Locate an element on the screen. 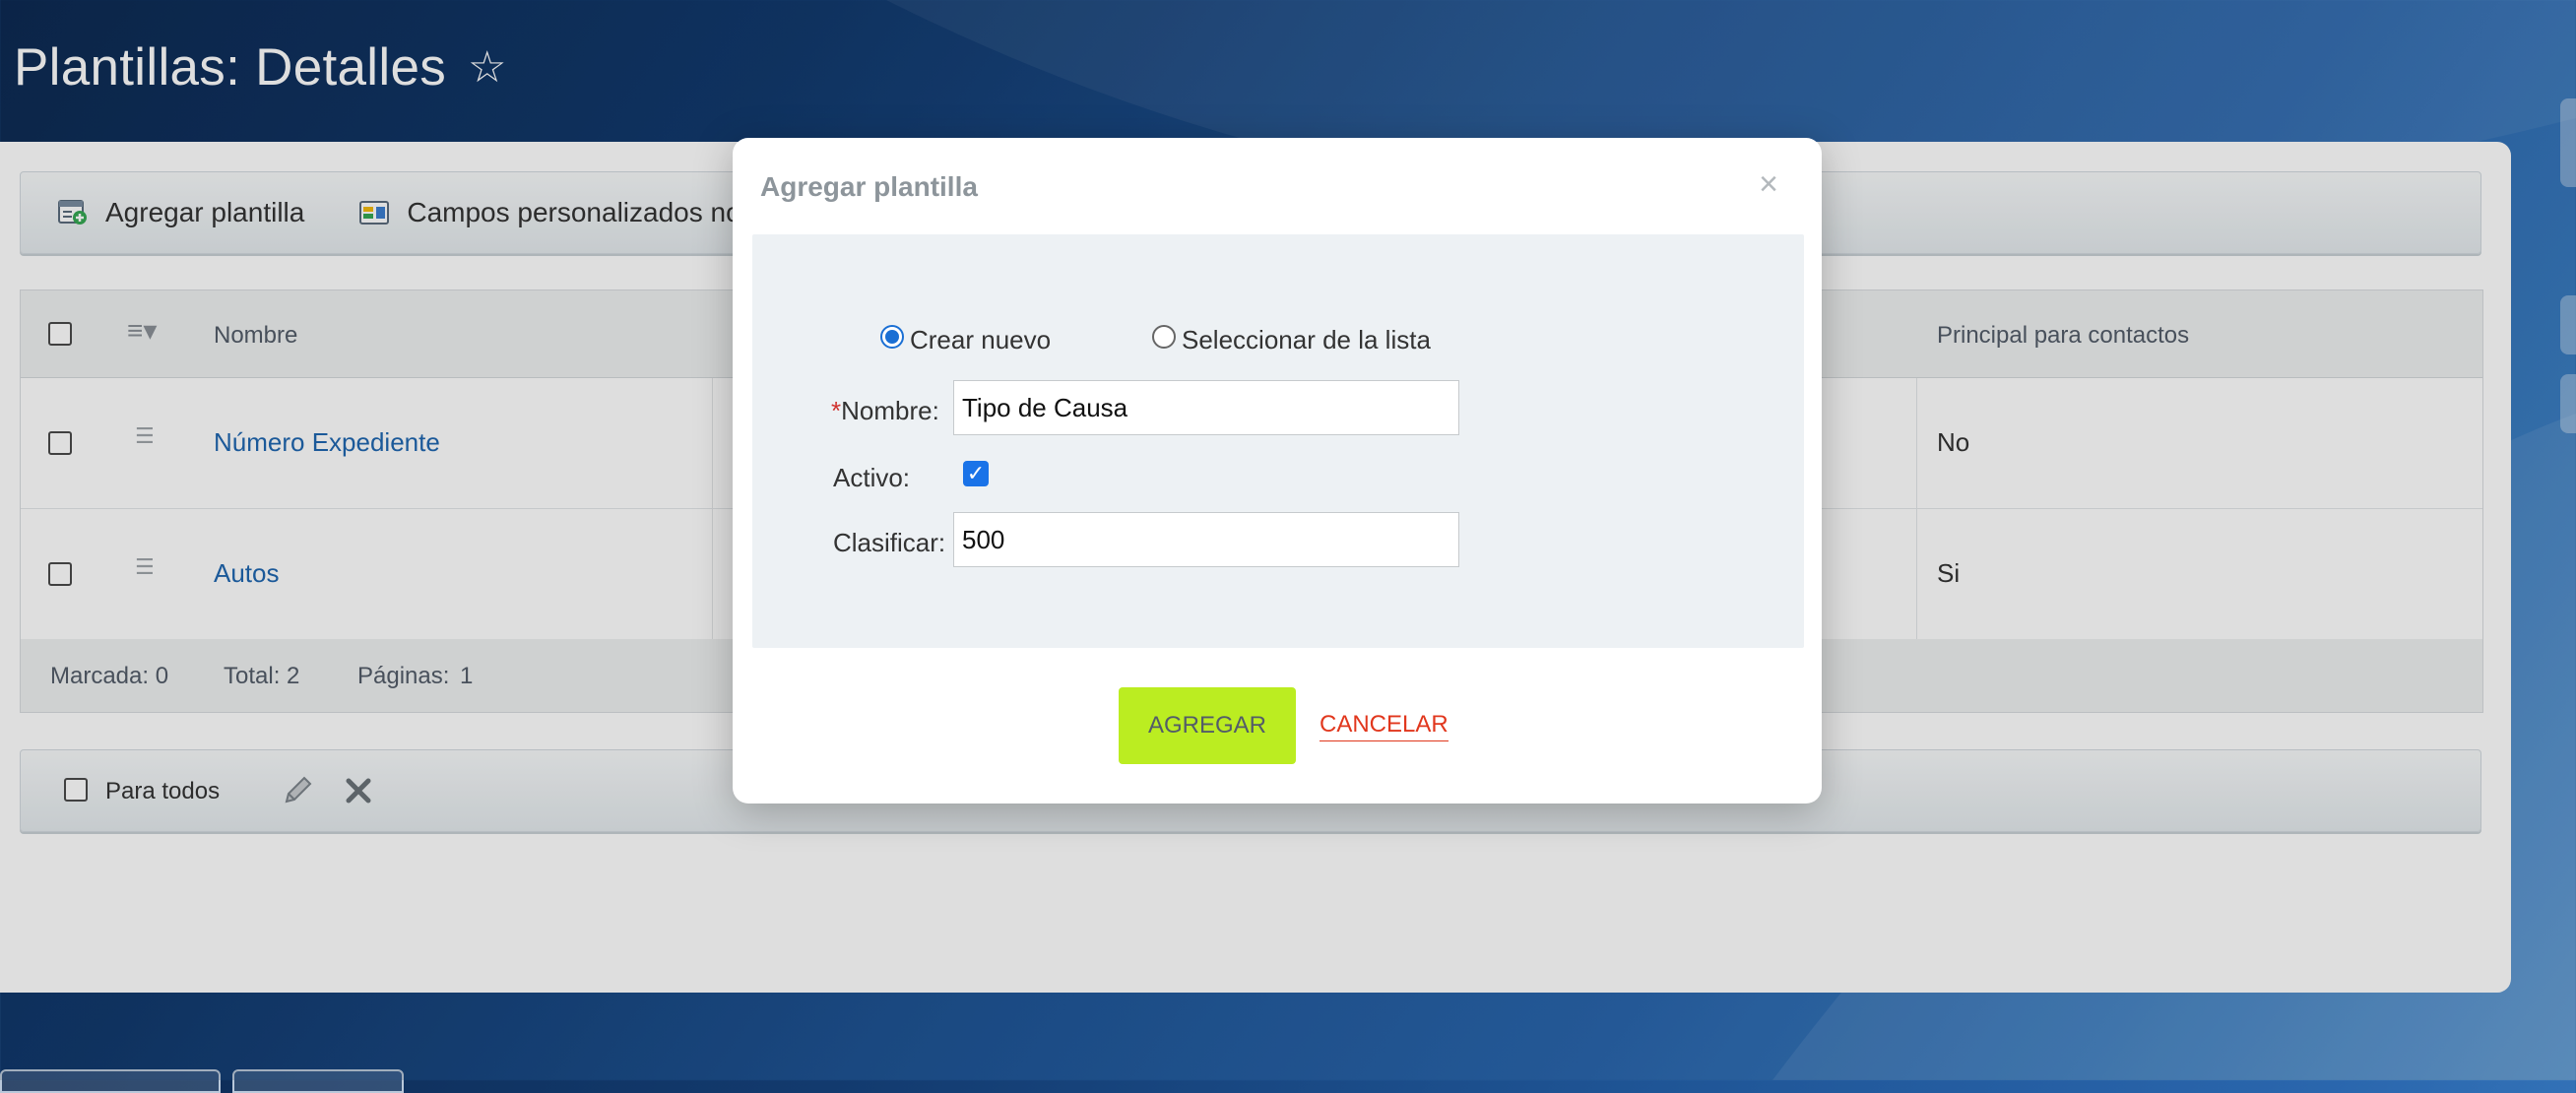  cancel-button: CANCELAR is located at coordinates (1384, 726).